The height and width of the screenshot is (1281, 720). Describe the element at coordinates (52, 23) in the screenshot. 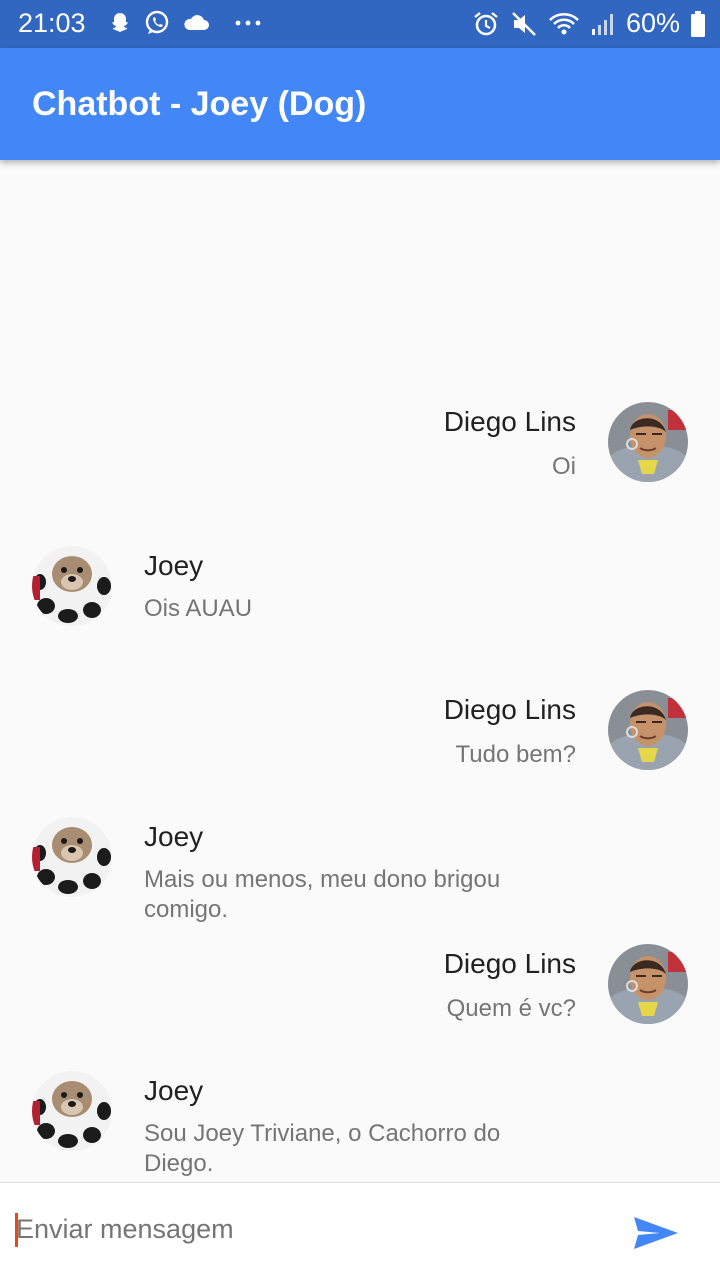

I see `status-time: 21:03` at that location.